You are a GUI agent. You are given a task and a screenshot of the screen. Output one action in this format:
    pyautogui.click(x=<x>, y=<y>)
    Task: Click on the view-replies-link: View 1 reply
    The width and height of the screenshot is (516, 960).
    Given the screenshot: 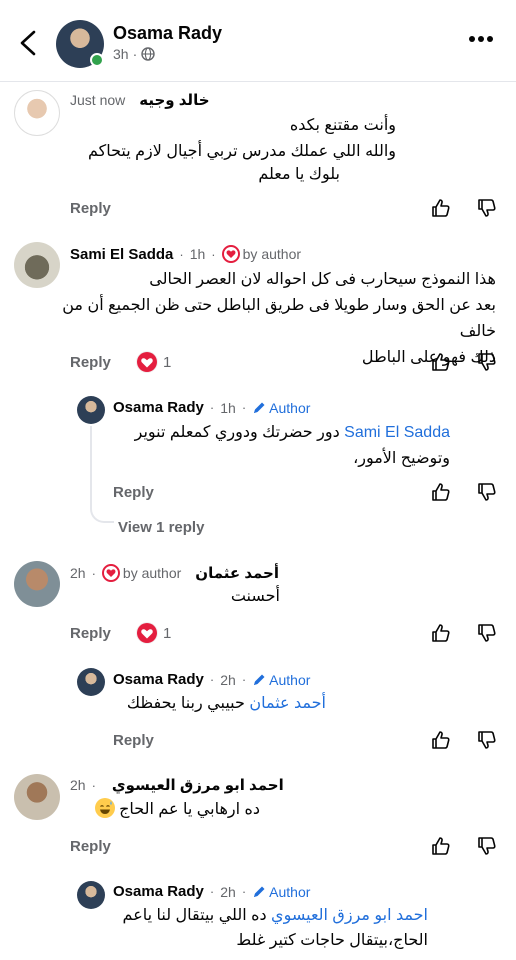 What is the action you would take?
    pyautogui.click(x=161, y=527)
    